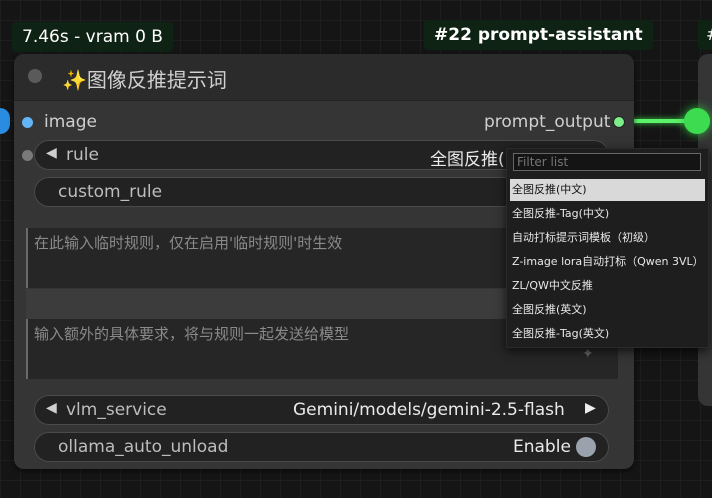 The width and height of the screenshot is (712, 498). I want to click on dropdown-option: 自动打标提示词模板（初级）, so click(607, 238).